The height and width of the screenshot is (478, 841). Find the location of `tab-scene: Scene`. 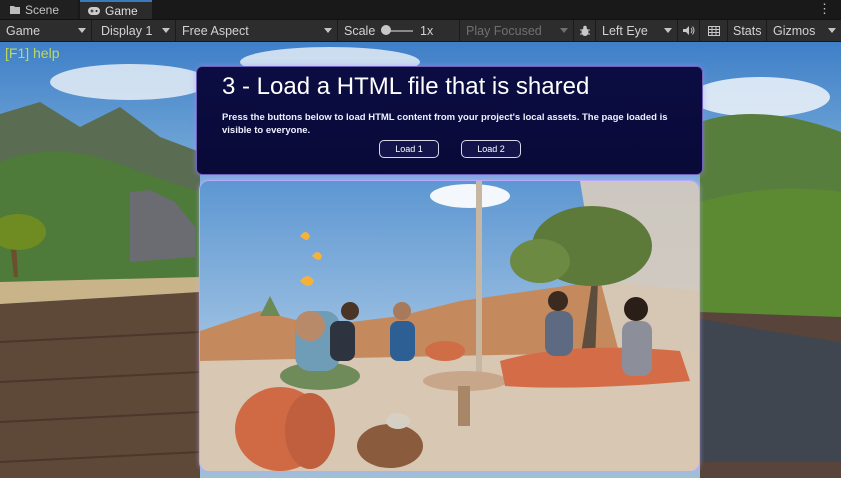

tab-scene: Scene is located at coordinates (39, 9).